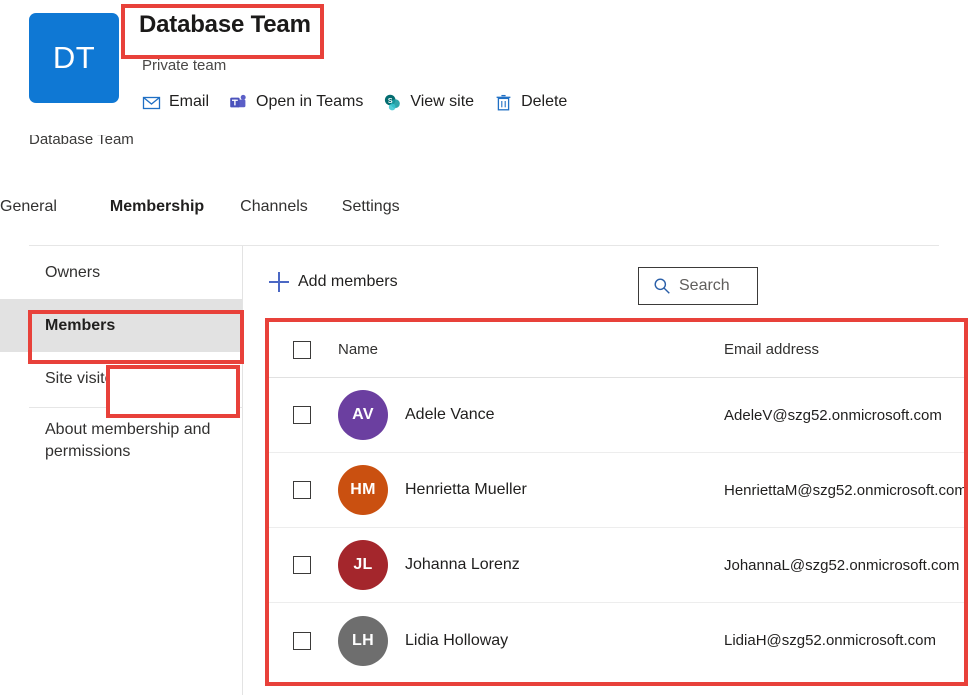  Describe the element at coordinates (348, 281) in the screenshot. I see `add-members-button-label: Add members` at that location.